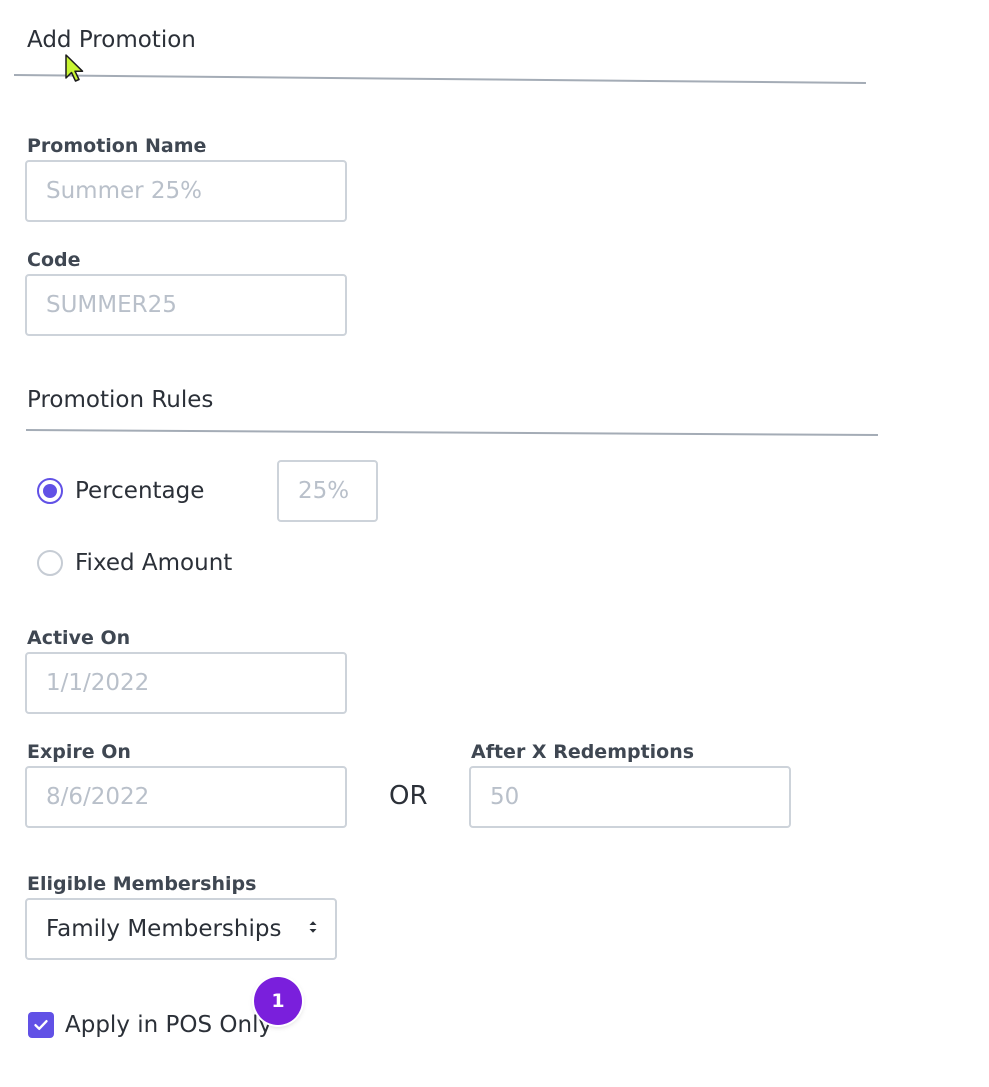 The image size is (989, 1087). I want to click on active-on-input, so click(186, 683).